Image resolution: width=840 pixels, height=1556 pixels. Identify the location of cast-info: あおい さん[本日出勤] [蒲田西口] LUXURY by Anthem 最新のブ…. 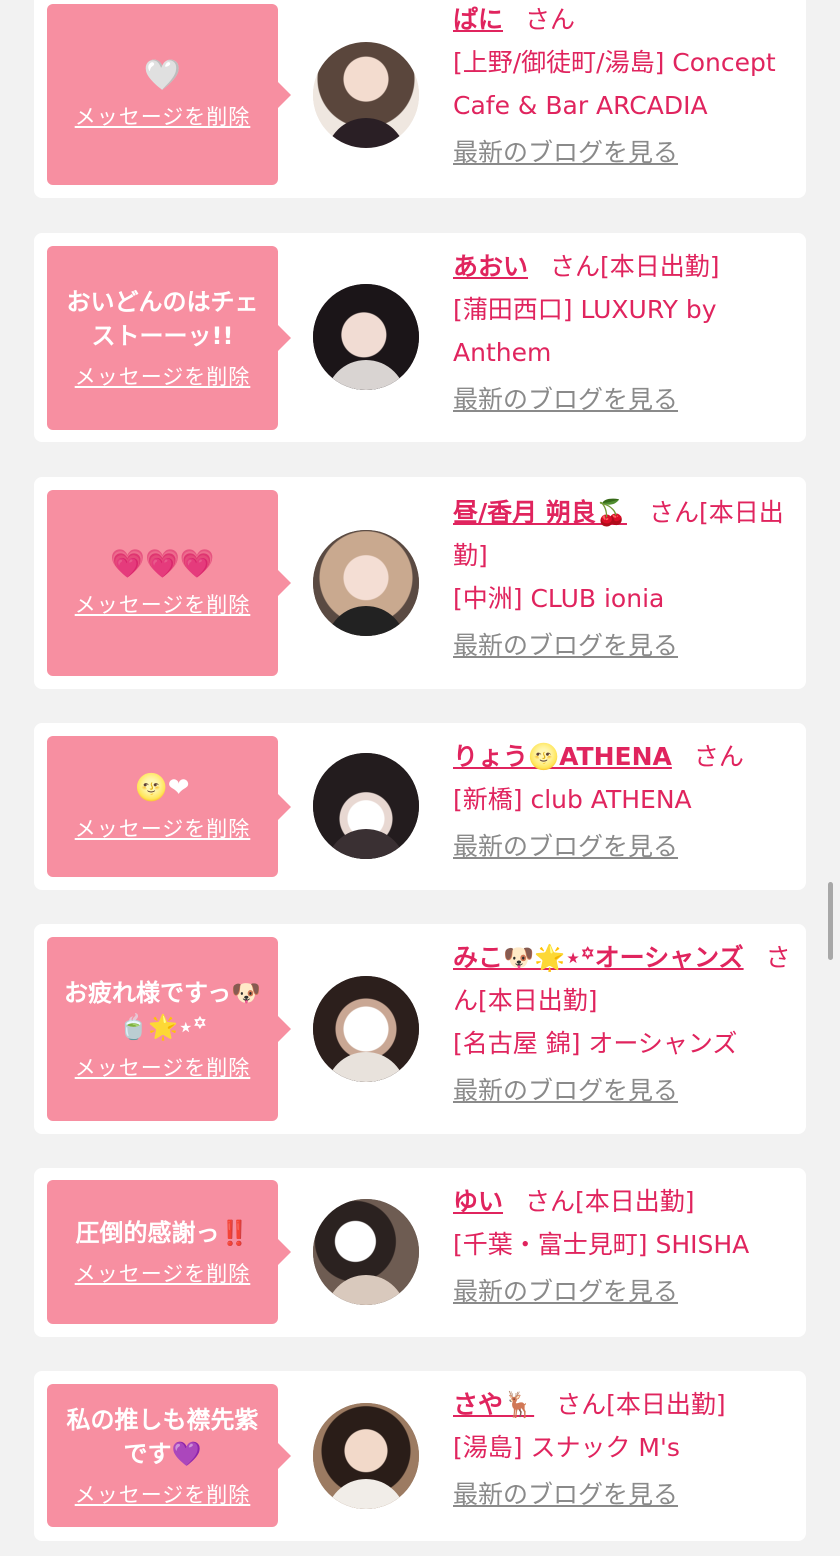
(625, 333).